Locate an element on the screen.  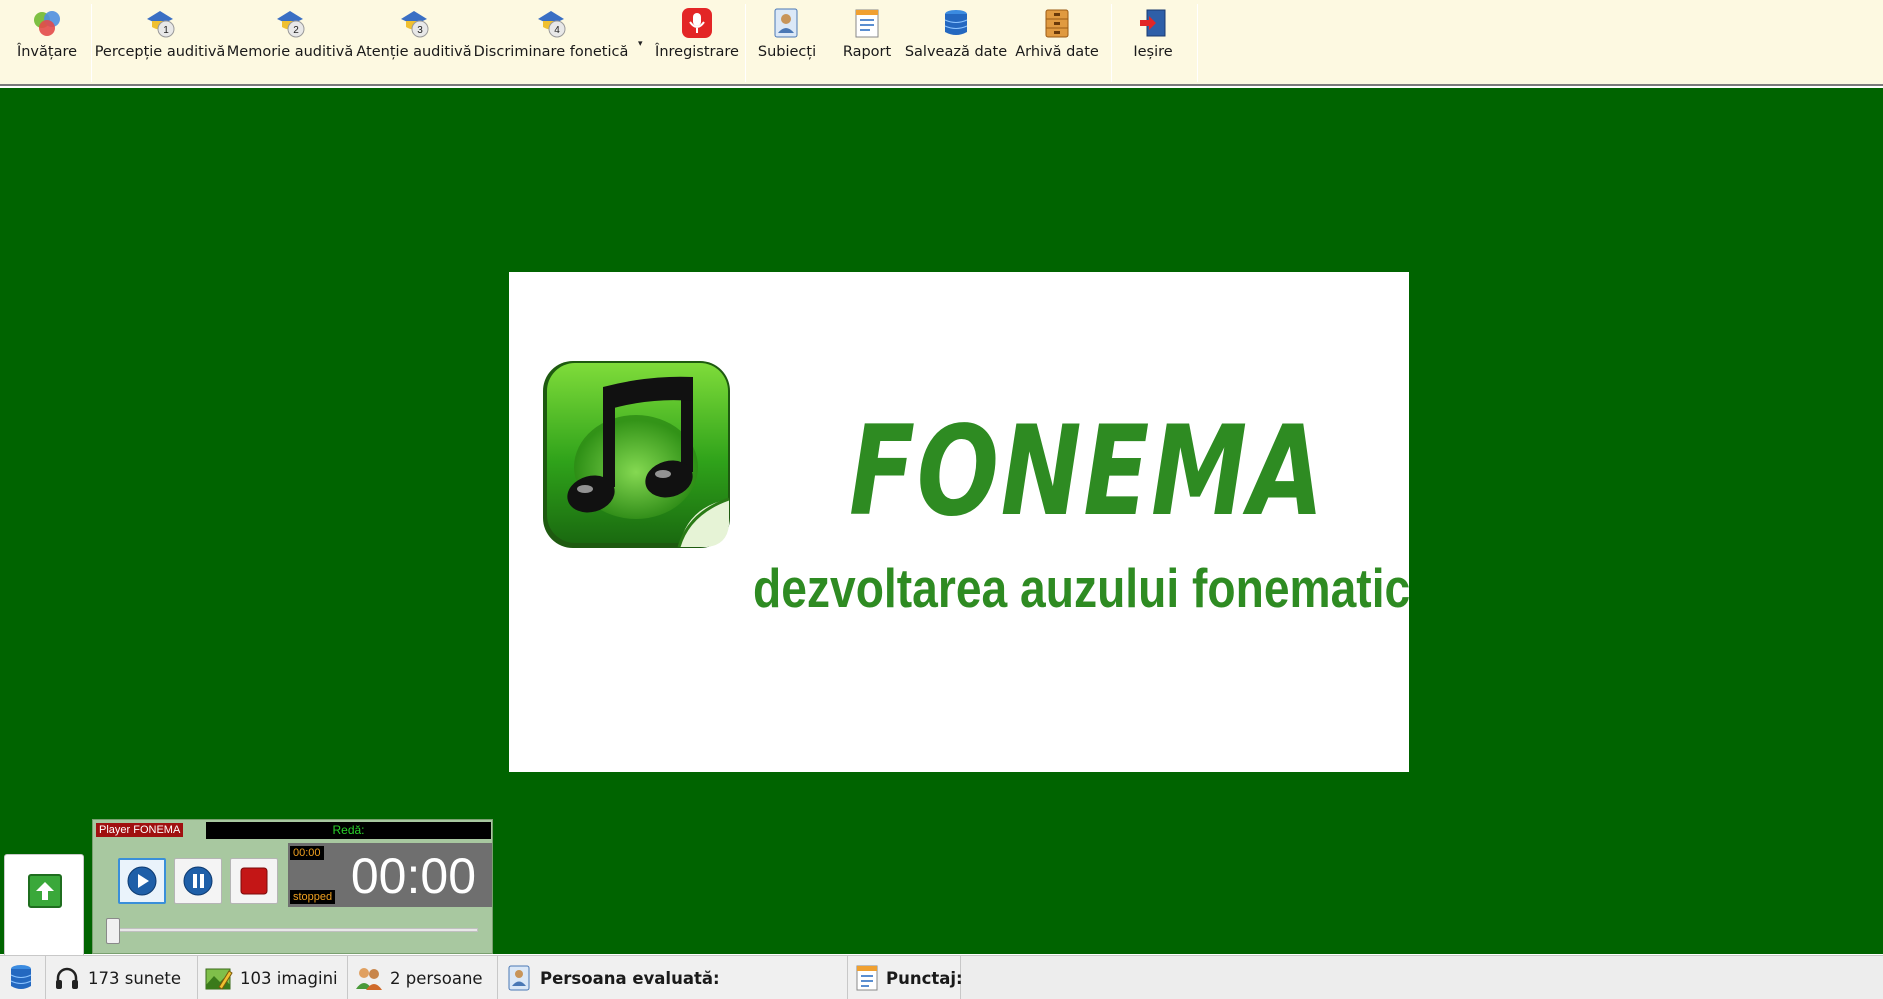
attention-button: 3 Atenție auditivă is located at coordinates (414, 36).